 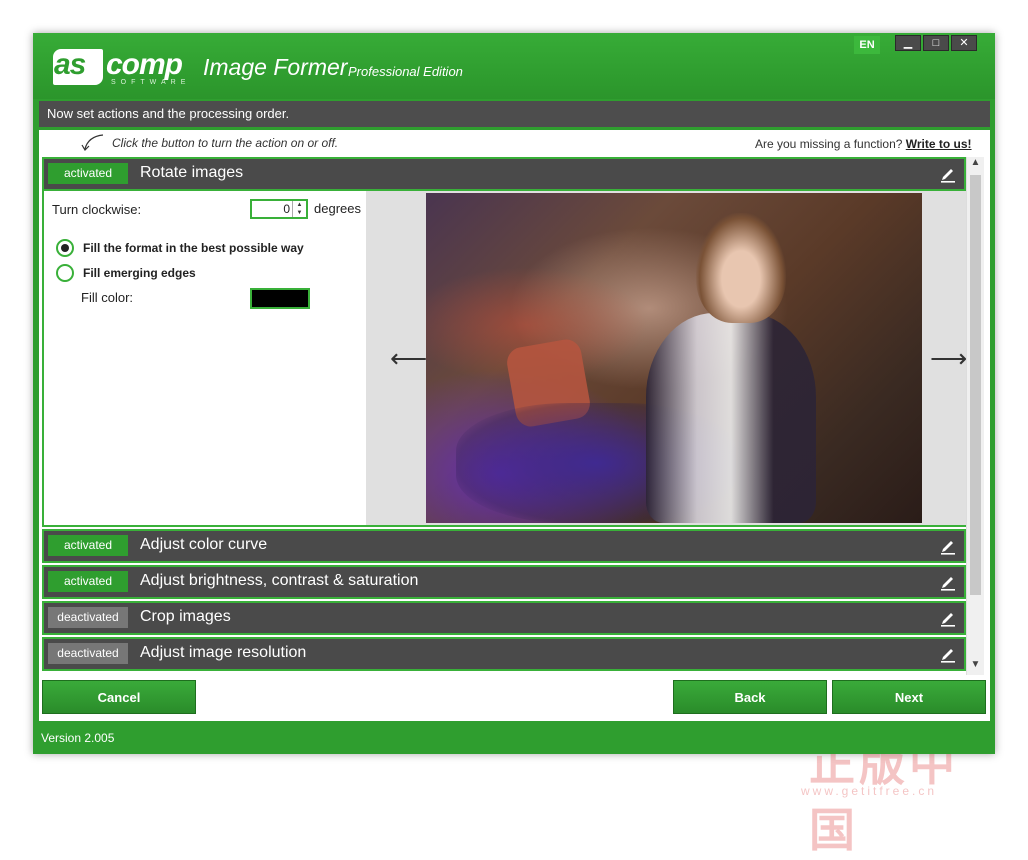 I want to click on app-edition: Professional Edition, so click(x=405, y=71).